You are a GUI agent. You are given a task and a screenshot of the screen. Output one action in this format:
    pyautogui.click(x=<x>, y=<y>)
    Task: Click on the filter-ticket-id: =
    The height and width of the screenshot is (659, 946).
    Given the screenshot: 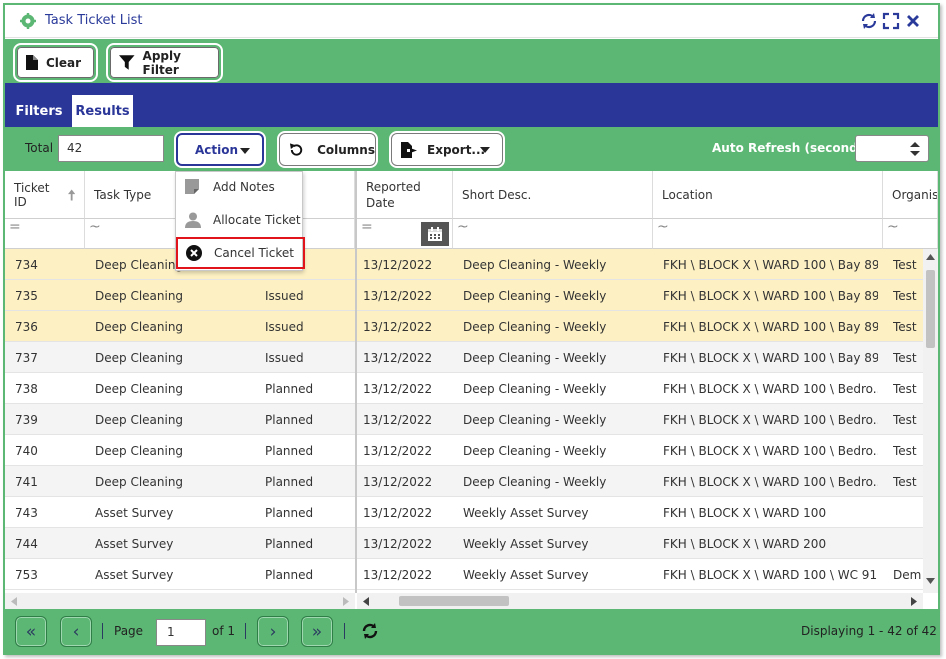 What is the action you would take?
    pyautogui.click(x=45, y=234)
    